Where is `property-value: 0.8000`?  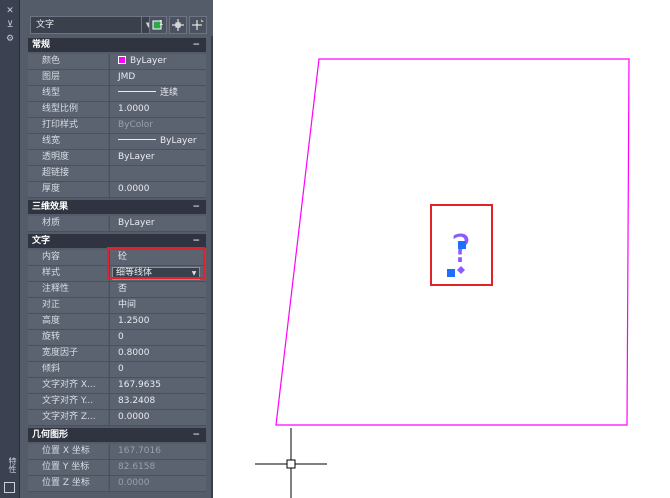 property-value: 0.8000 is located at coordinates (157, 353).